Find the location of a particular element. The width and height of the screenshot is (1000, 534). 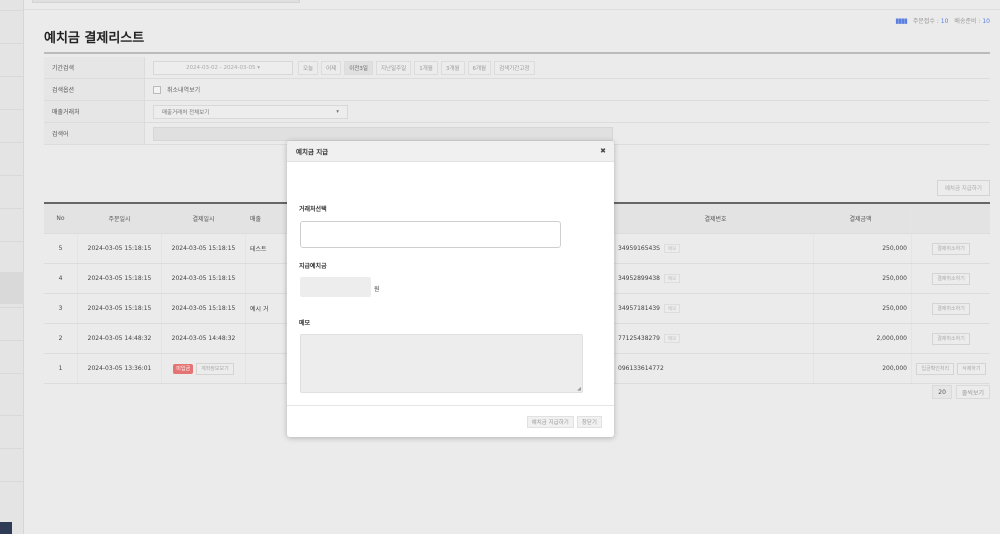

close-modal-button: 창닫기 is located at coordinates (589, 421).